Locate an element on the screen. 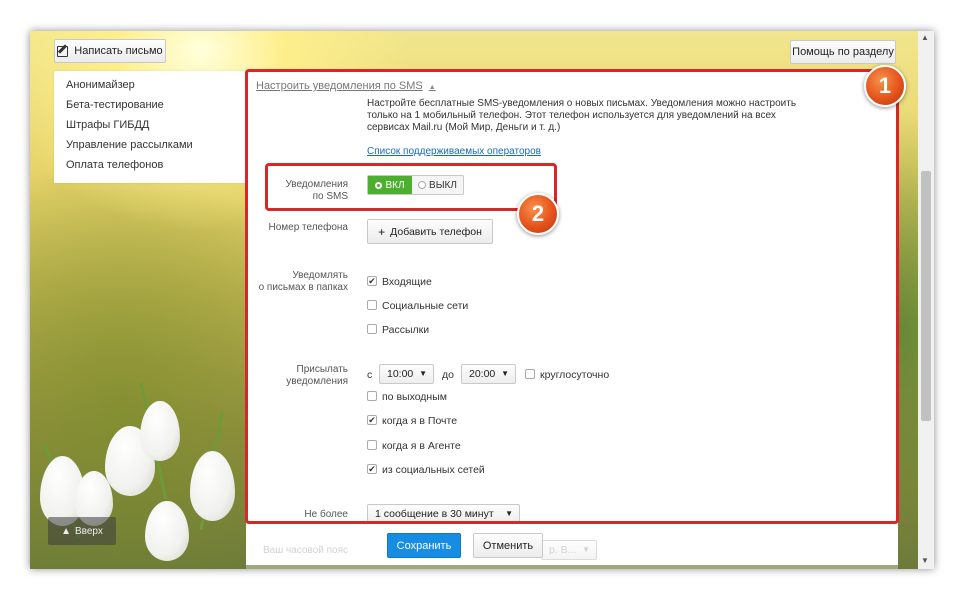 Image resolution: width=964 pixels, height=601 pixels. scroll-down-arrow-icon: ▼ is located at coordinates (925, 560).